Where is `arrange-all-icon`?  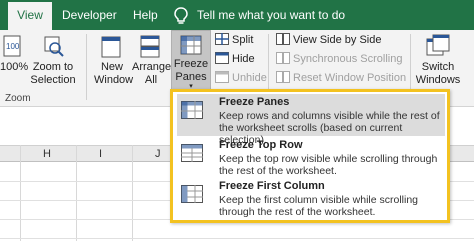 arrange-all-icon is located at coordinates (150, 46).